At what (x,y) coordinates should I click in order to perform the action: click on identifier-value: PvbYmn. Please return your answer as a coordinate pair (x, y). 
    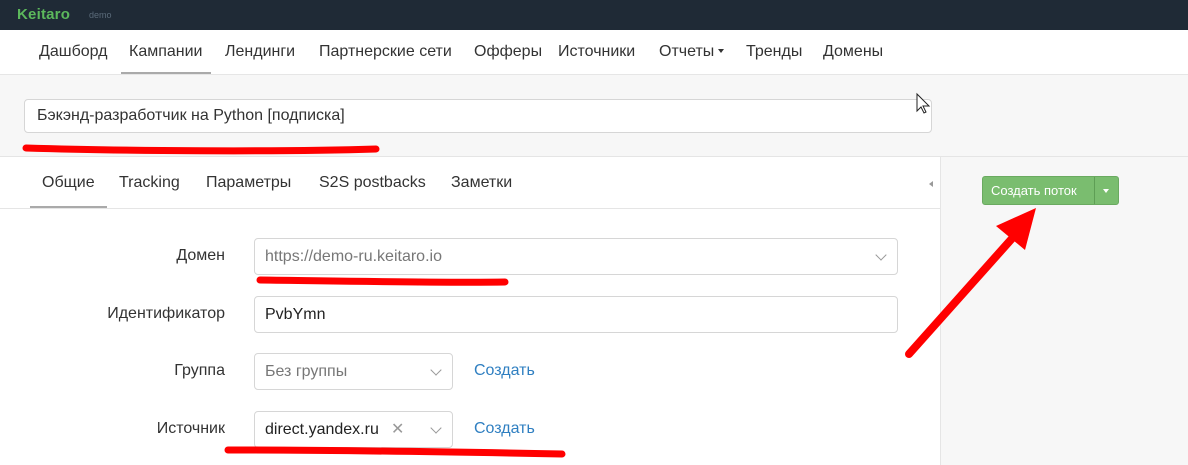
    Looking at the image, I should click on (295, 314).